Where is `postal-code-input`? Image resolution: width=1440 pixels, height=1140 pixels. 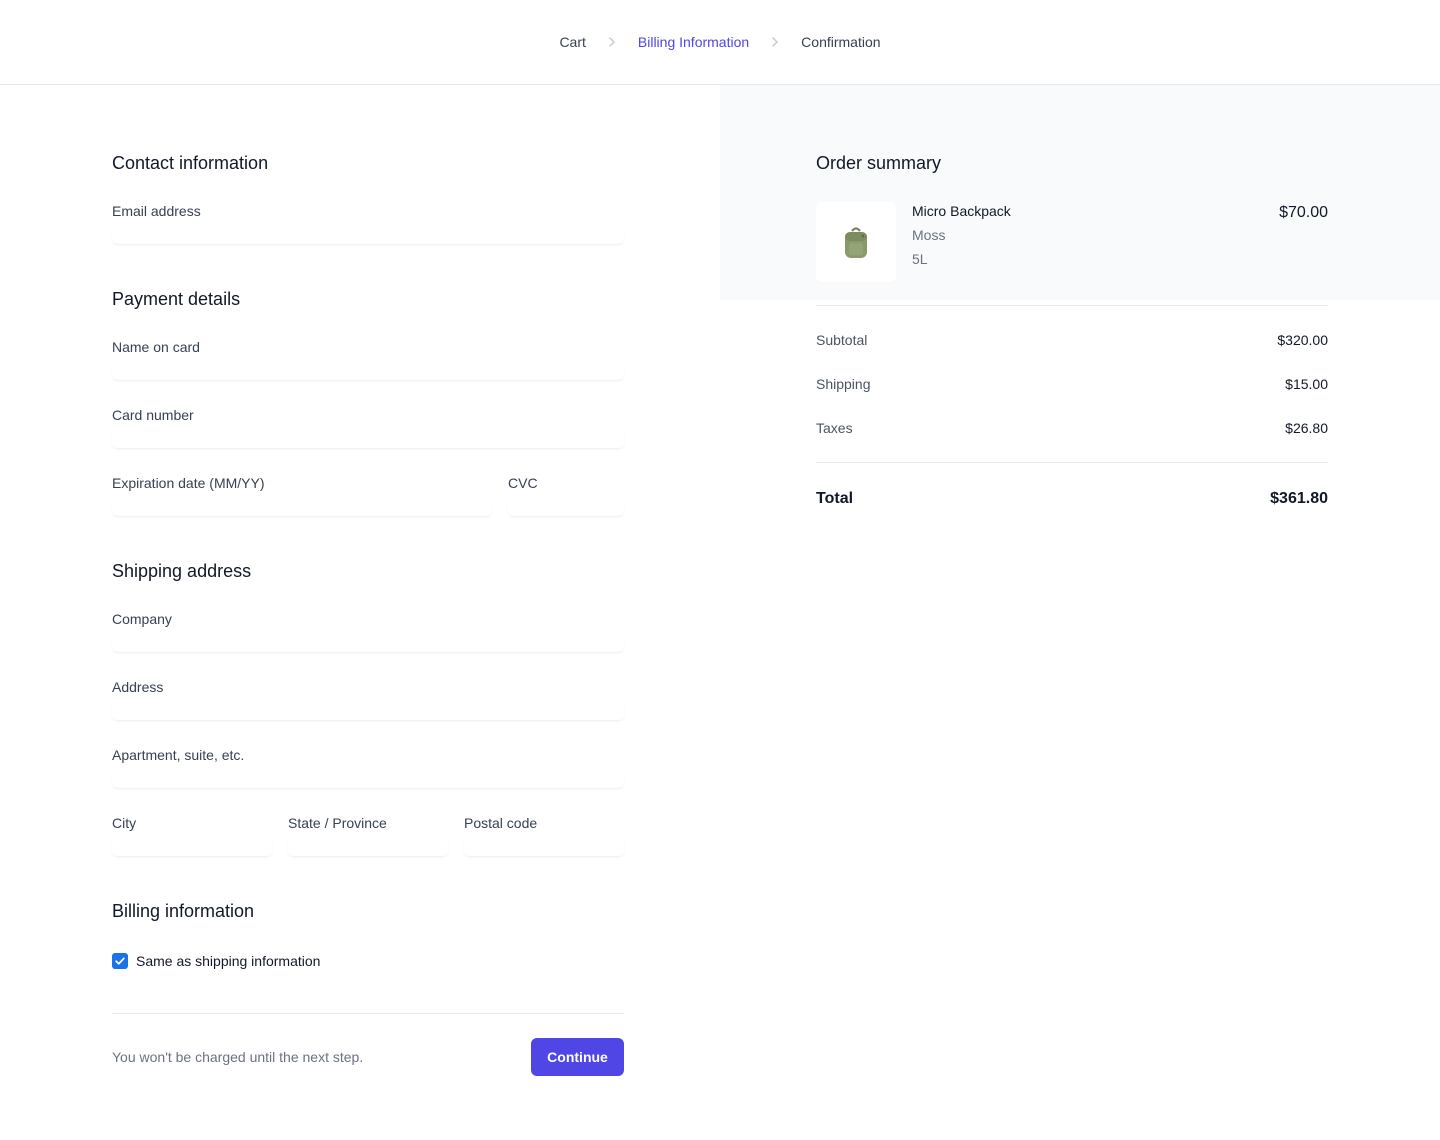
postal-code-input is located at coordinates (544, 848).